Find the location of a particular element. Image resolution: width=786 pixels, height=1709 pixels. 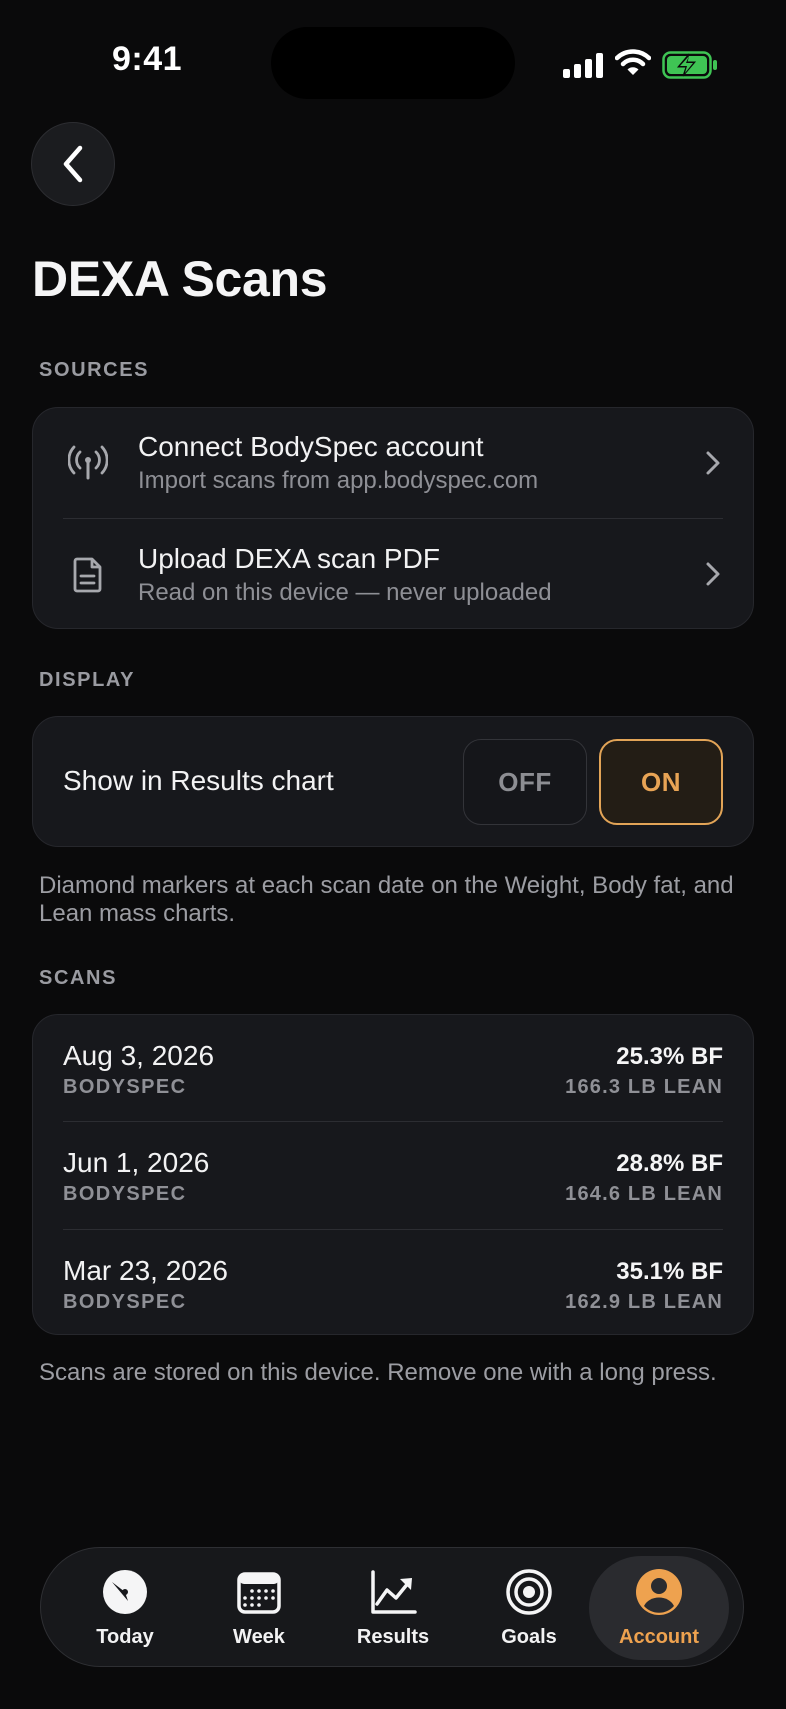

page-title: DEXA Scans is located at coordinates (180, 279).